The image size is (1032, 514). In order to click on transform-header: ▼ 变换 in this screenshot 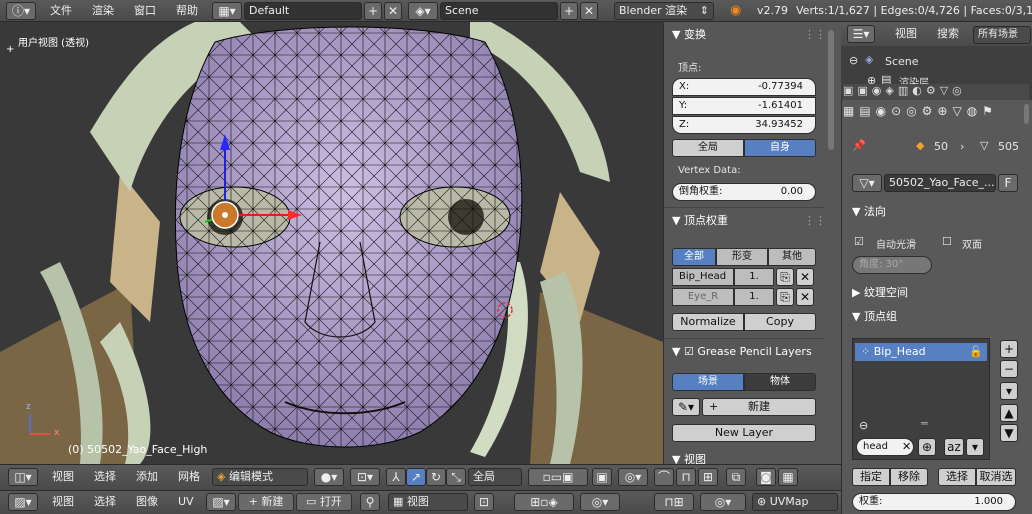, I will do `click(689, 35)`.